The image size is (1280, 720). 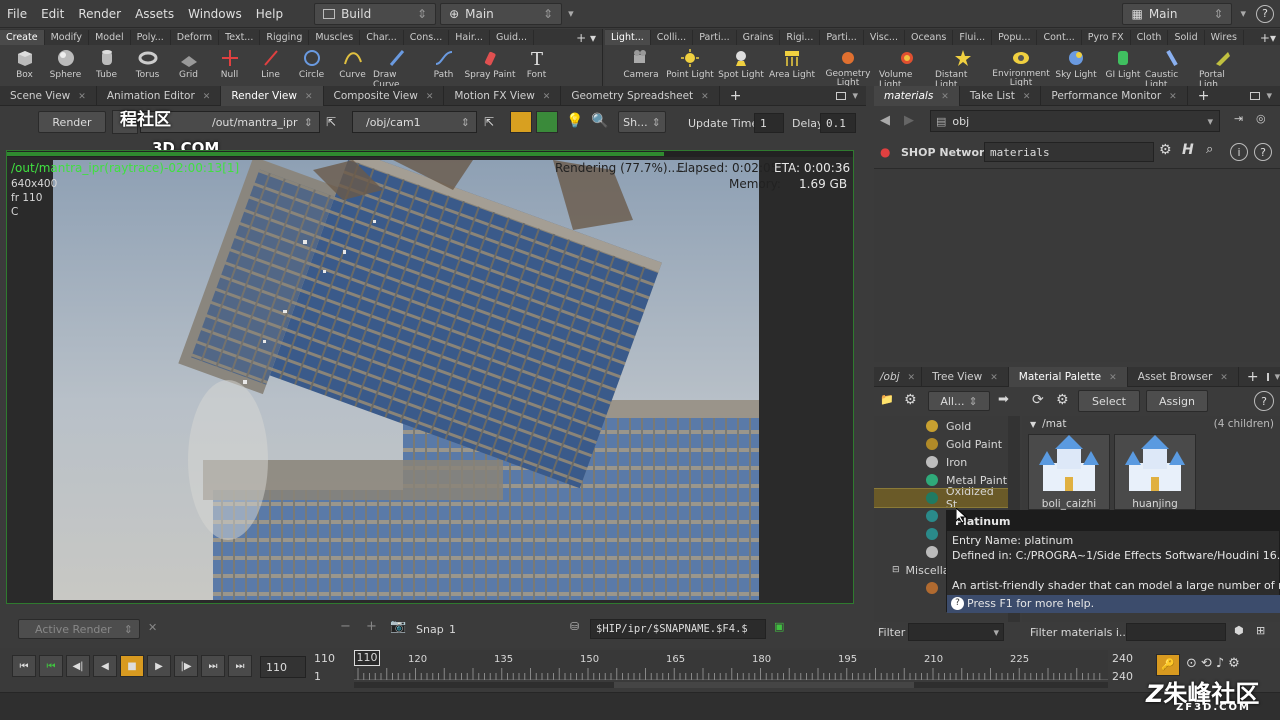 What do you see at coordinates (536, 69) in the screenshot?
I see `tool-font: T Font` at bounding box center [536, 69].